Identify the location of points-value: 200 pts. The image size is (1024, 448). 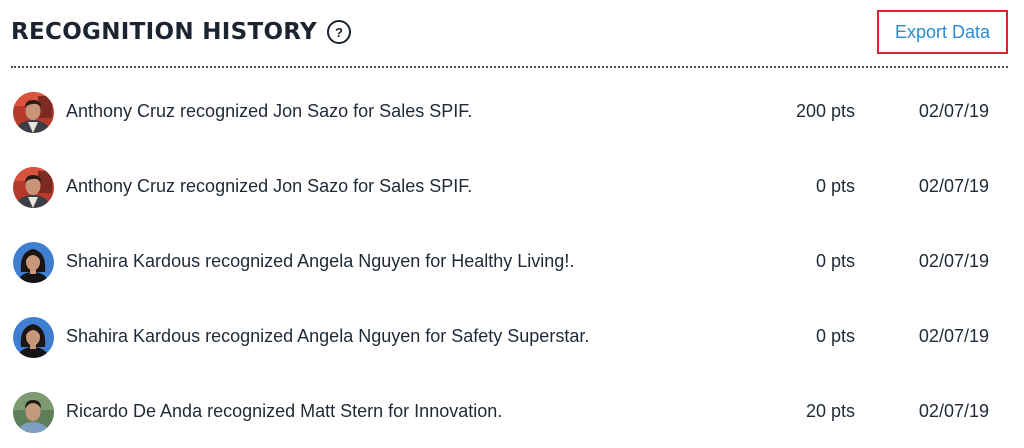
(825, 111).